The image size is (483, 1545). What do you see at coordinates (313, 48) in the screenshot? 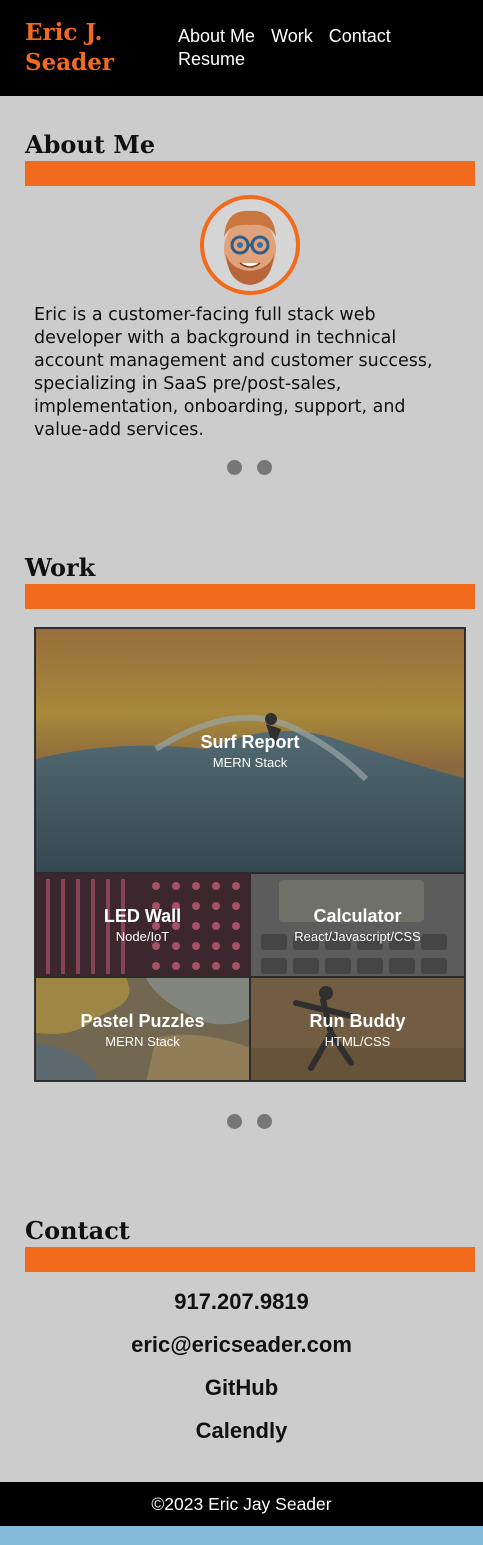
I see `main-nav: About Me Work Contact Resume` at bounding box center [313, 48].